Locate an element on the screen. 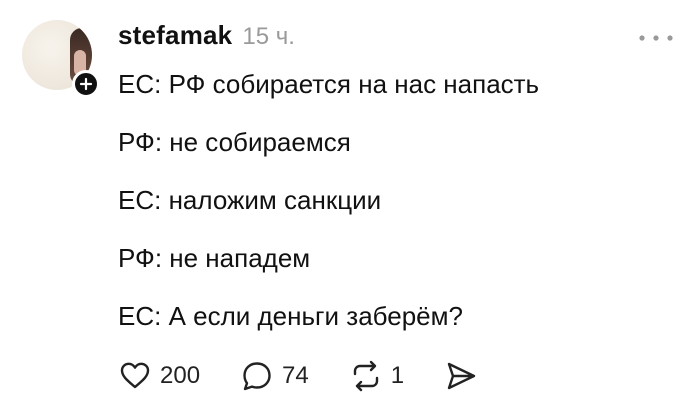 The height and width of the screenshot is (417, 700). reply-button: 74 is located at coordinates (274, 376).